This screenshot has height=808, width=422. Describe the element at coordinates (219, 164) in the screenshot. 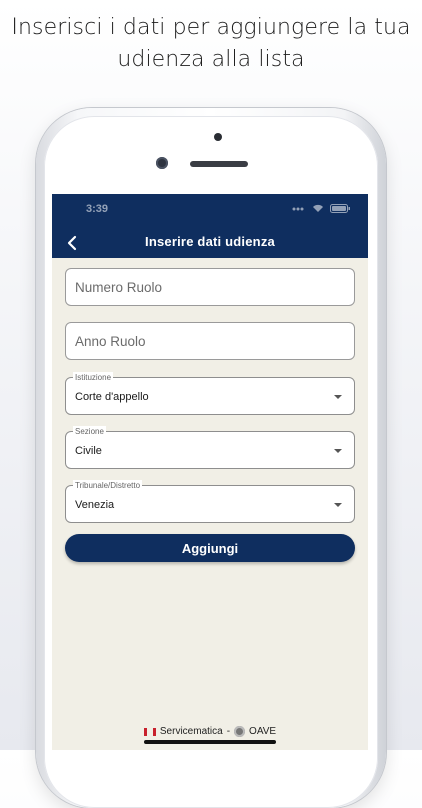

I see `earpiece-speaker` at that location.